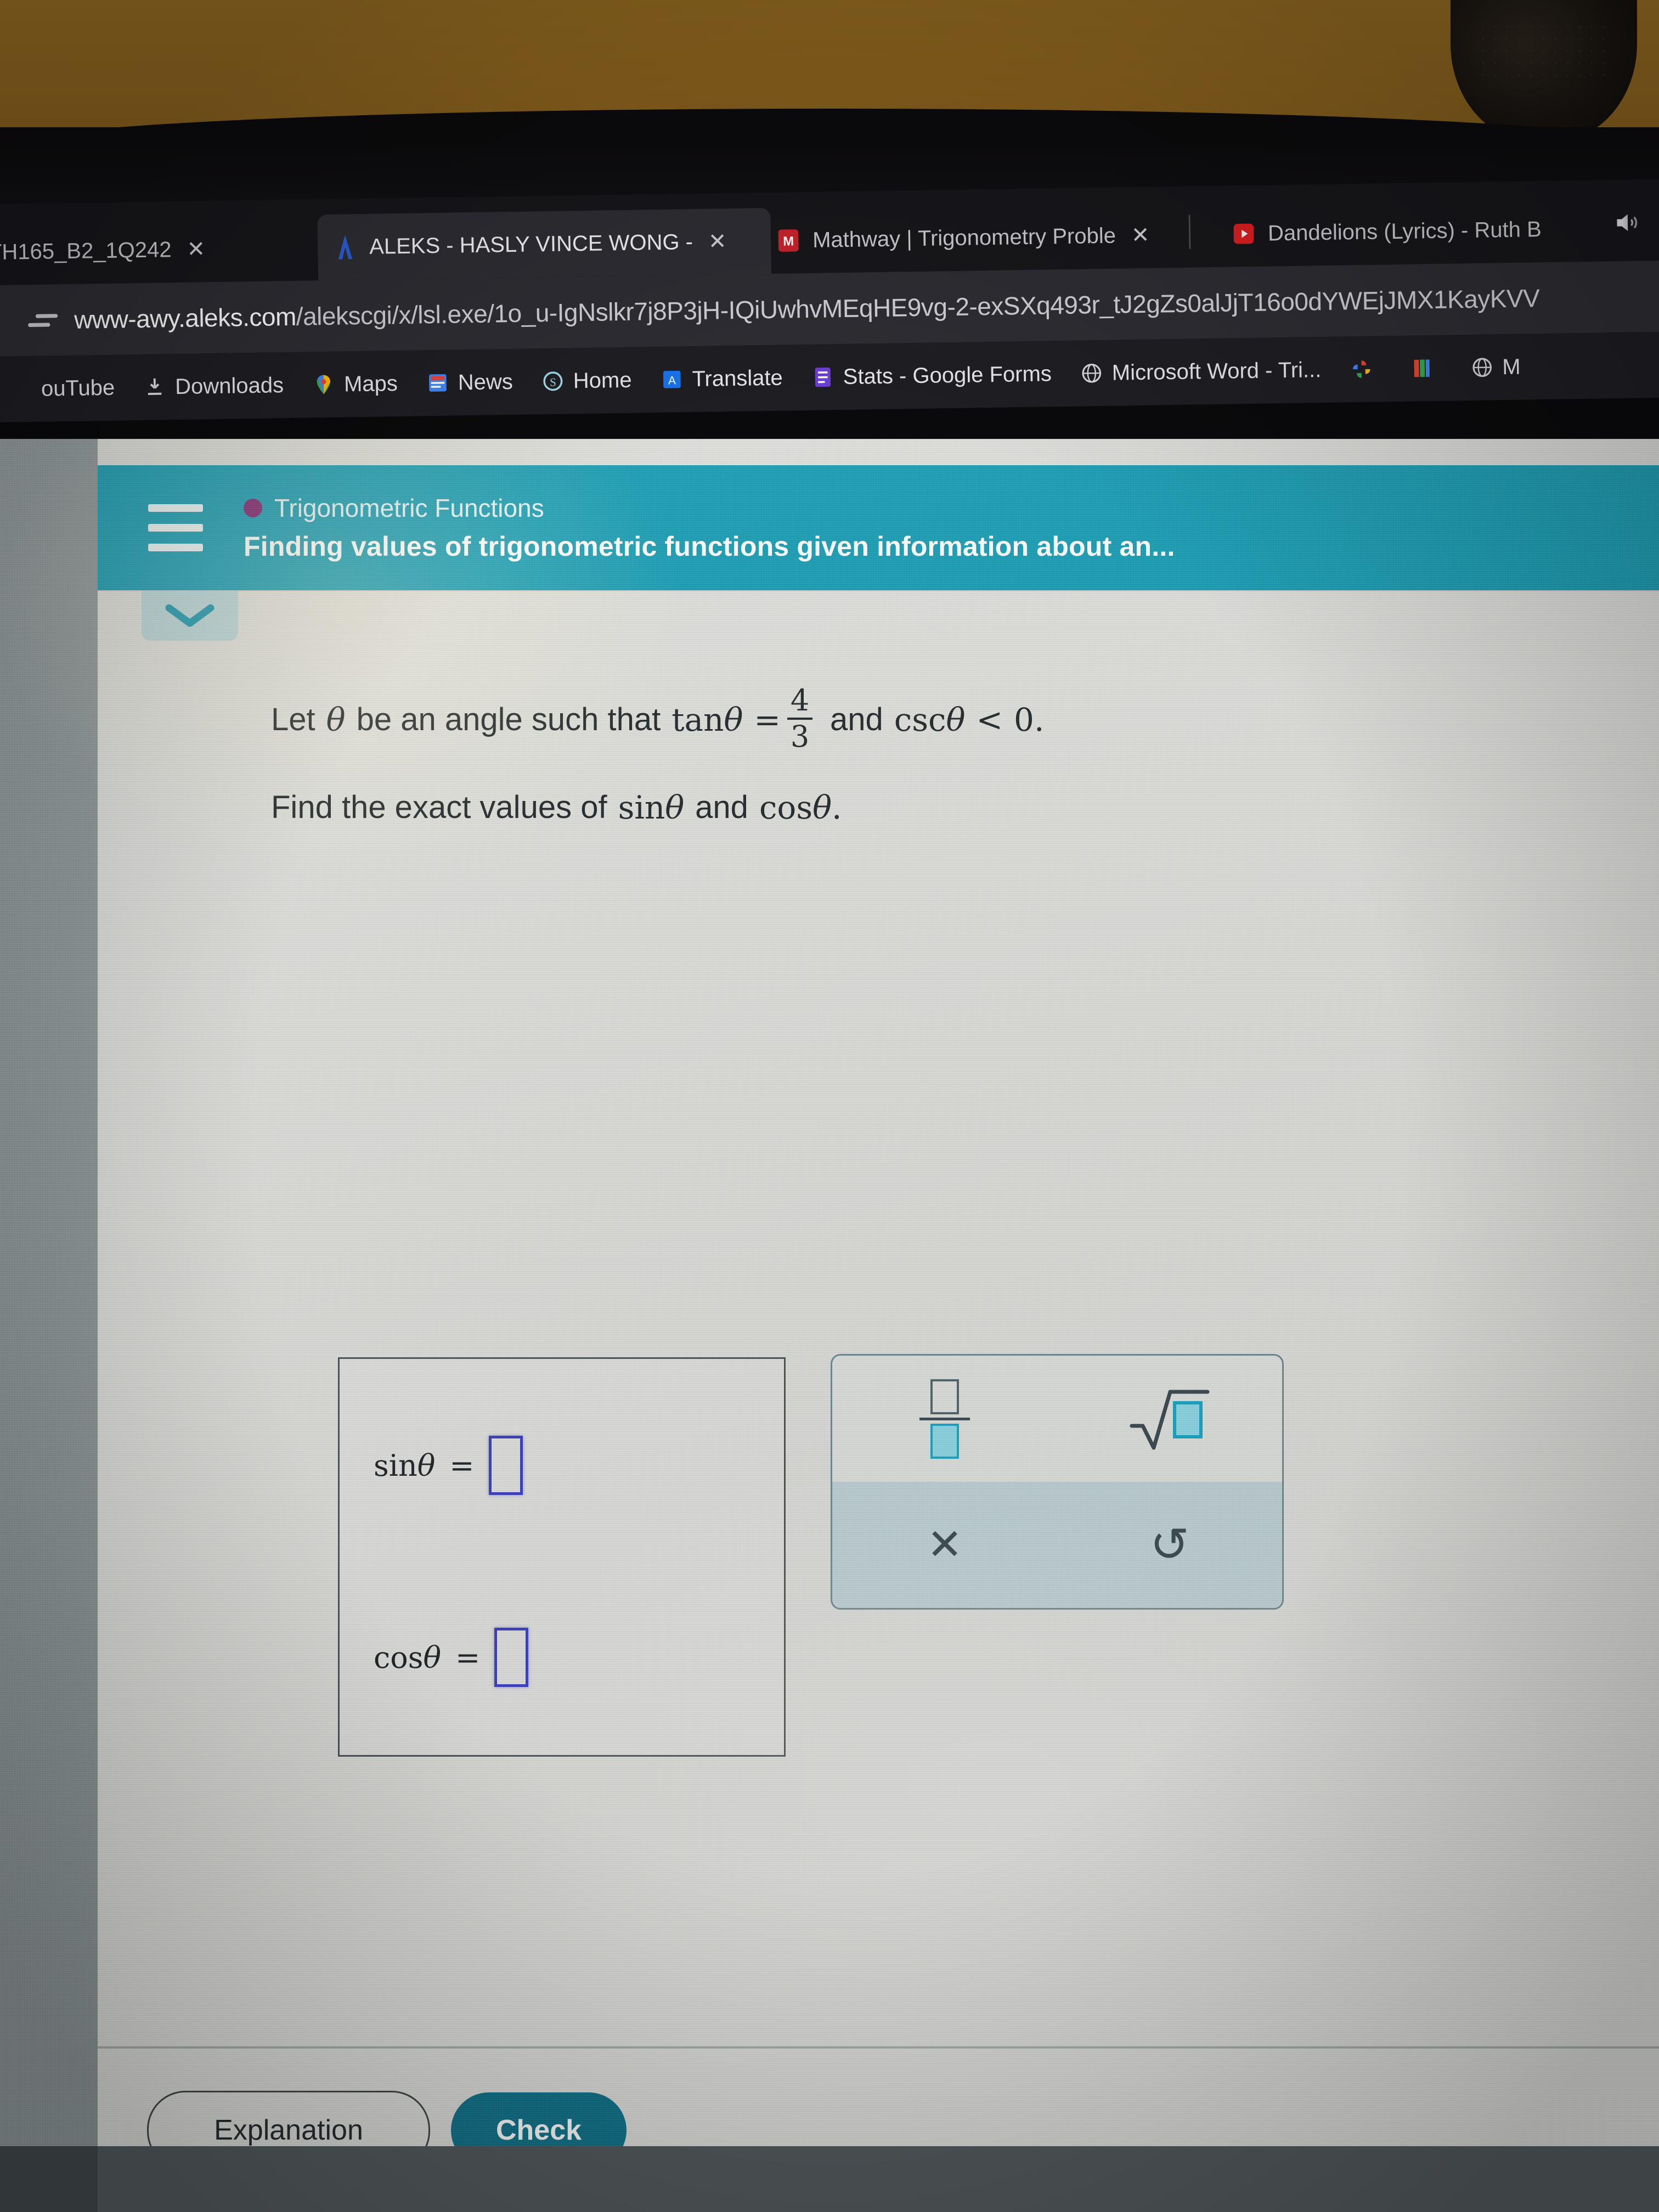  I want to click on bookmark-word-2: M, so click(1496, 367).